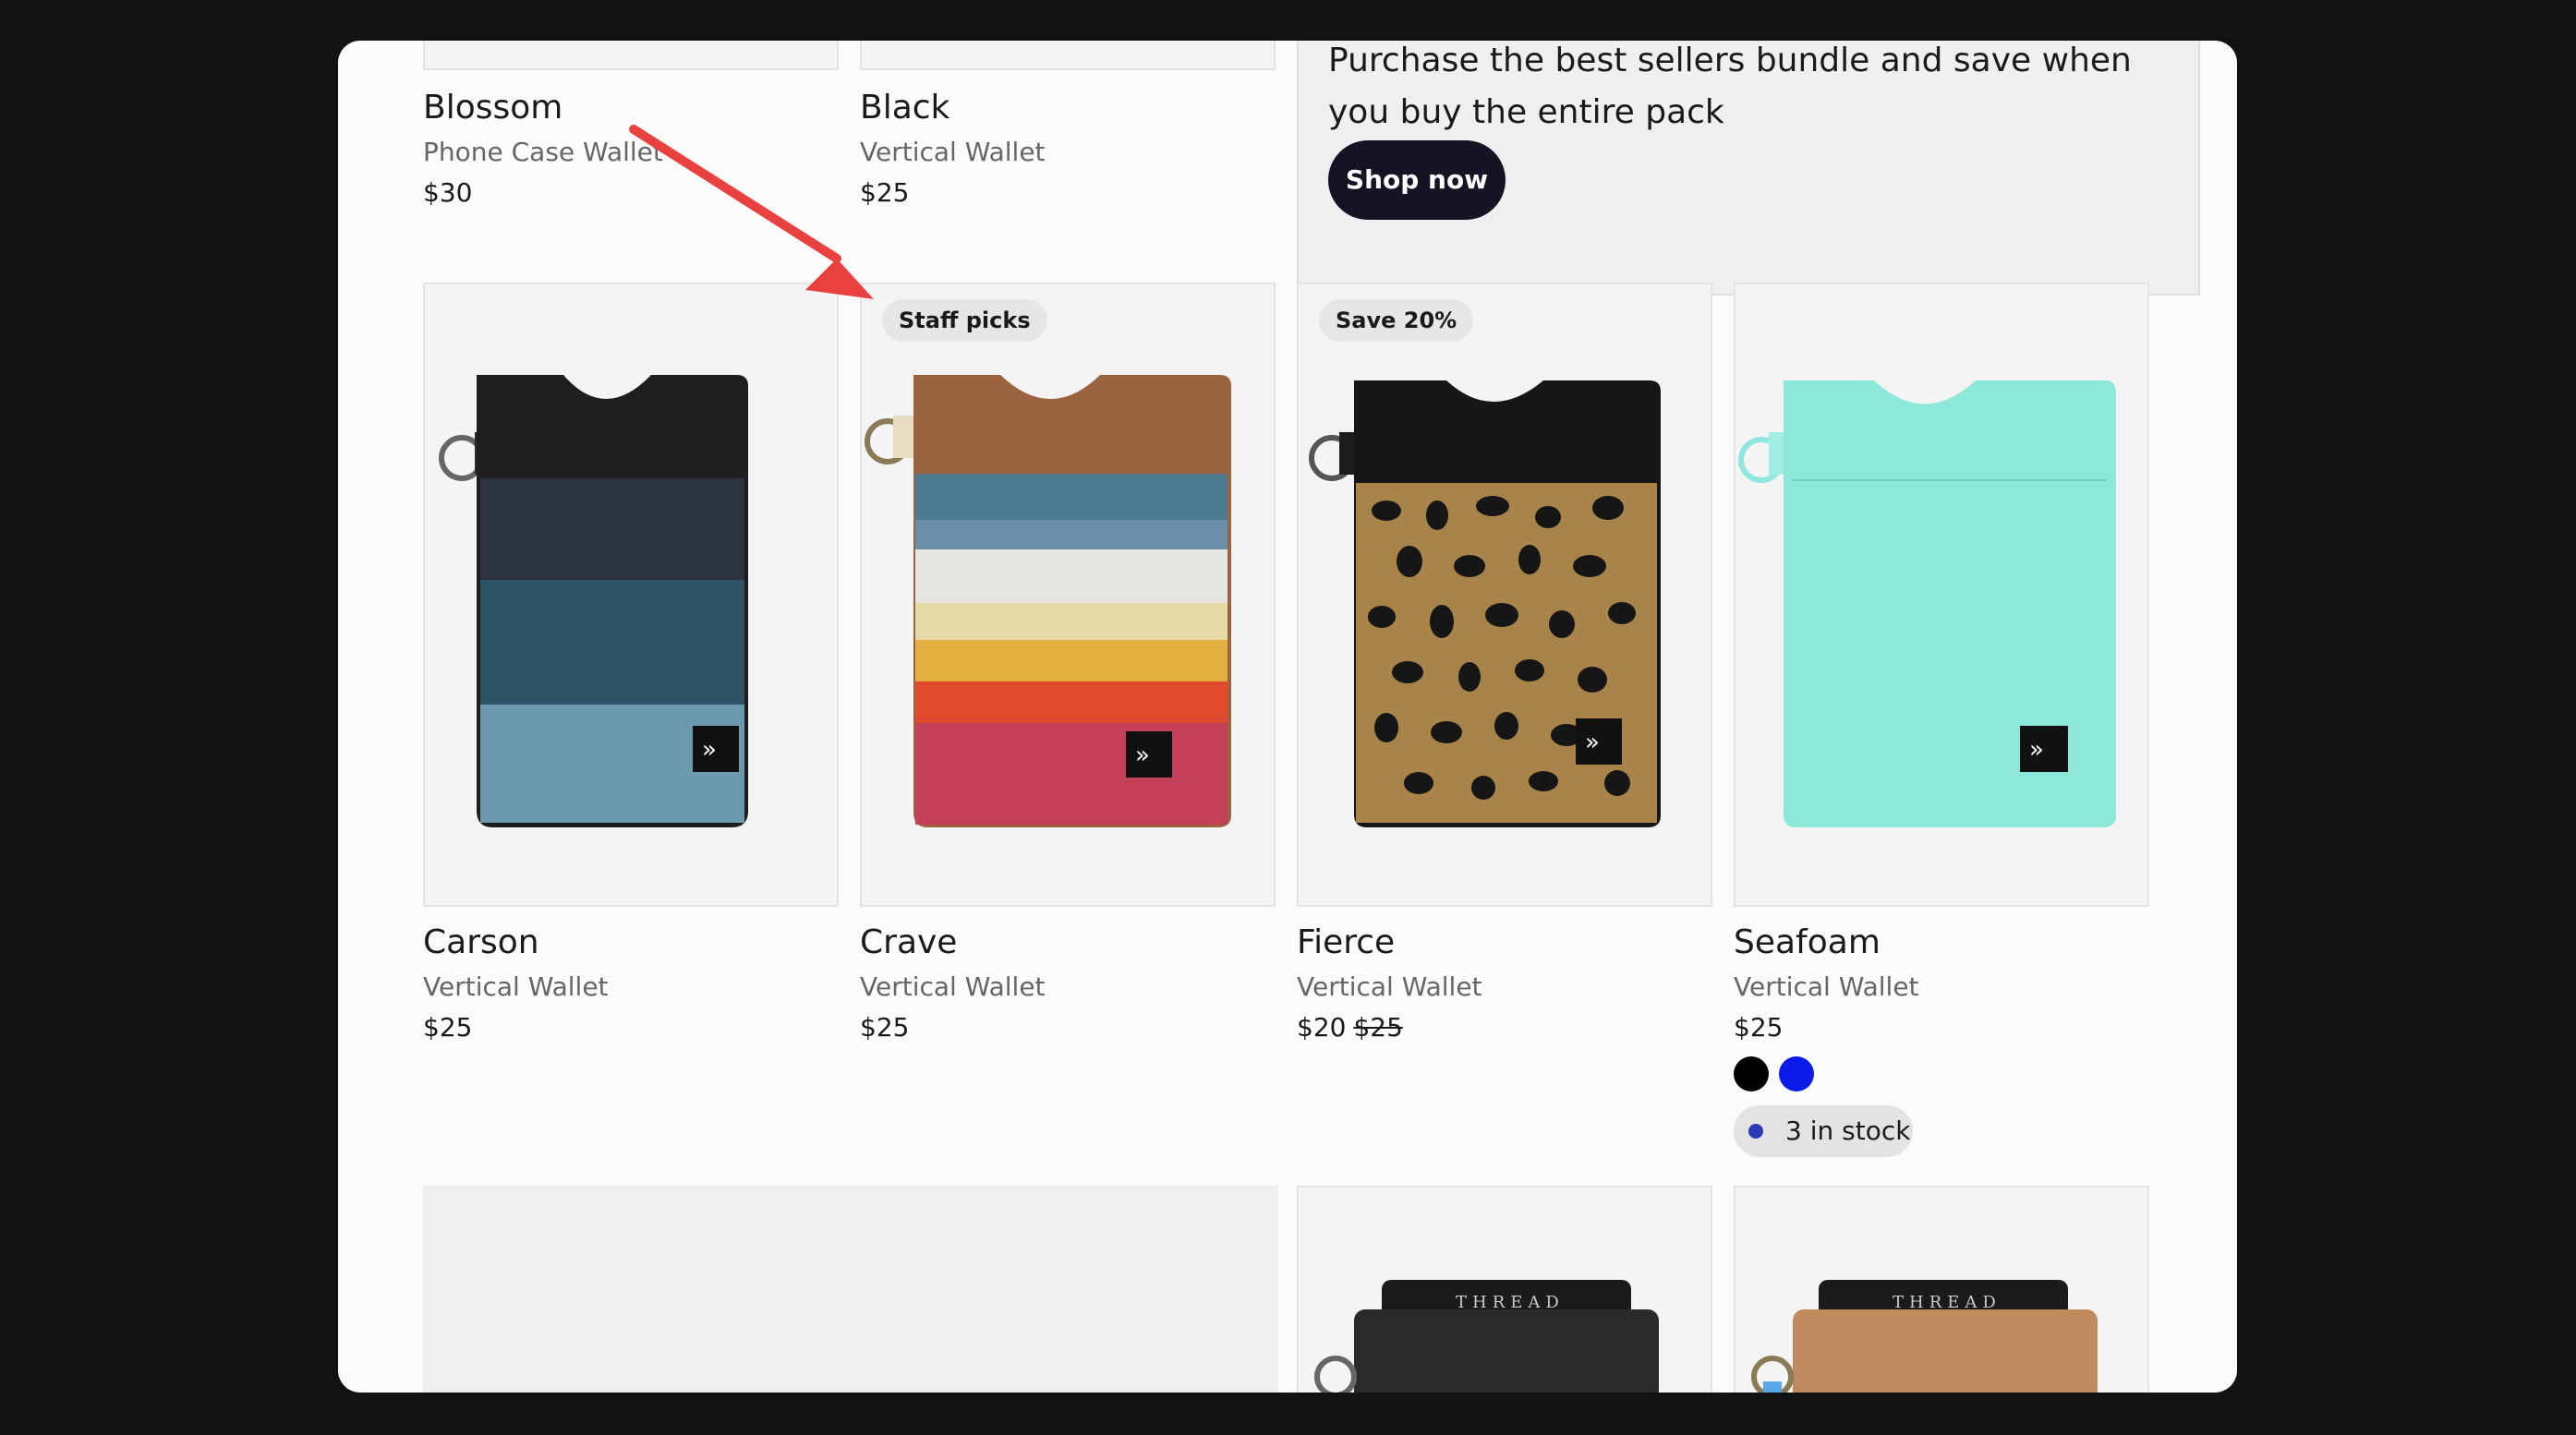  I want to click on product-card-seafoam: », so click(1941, 595).